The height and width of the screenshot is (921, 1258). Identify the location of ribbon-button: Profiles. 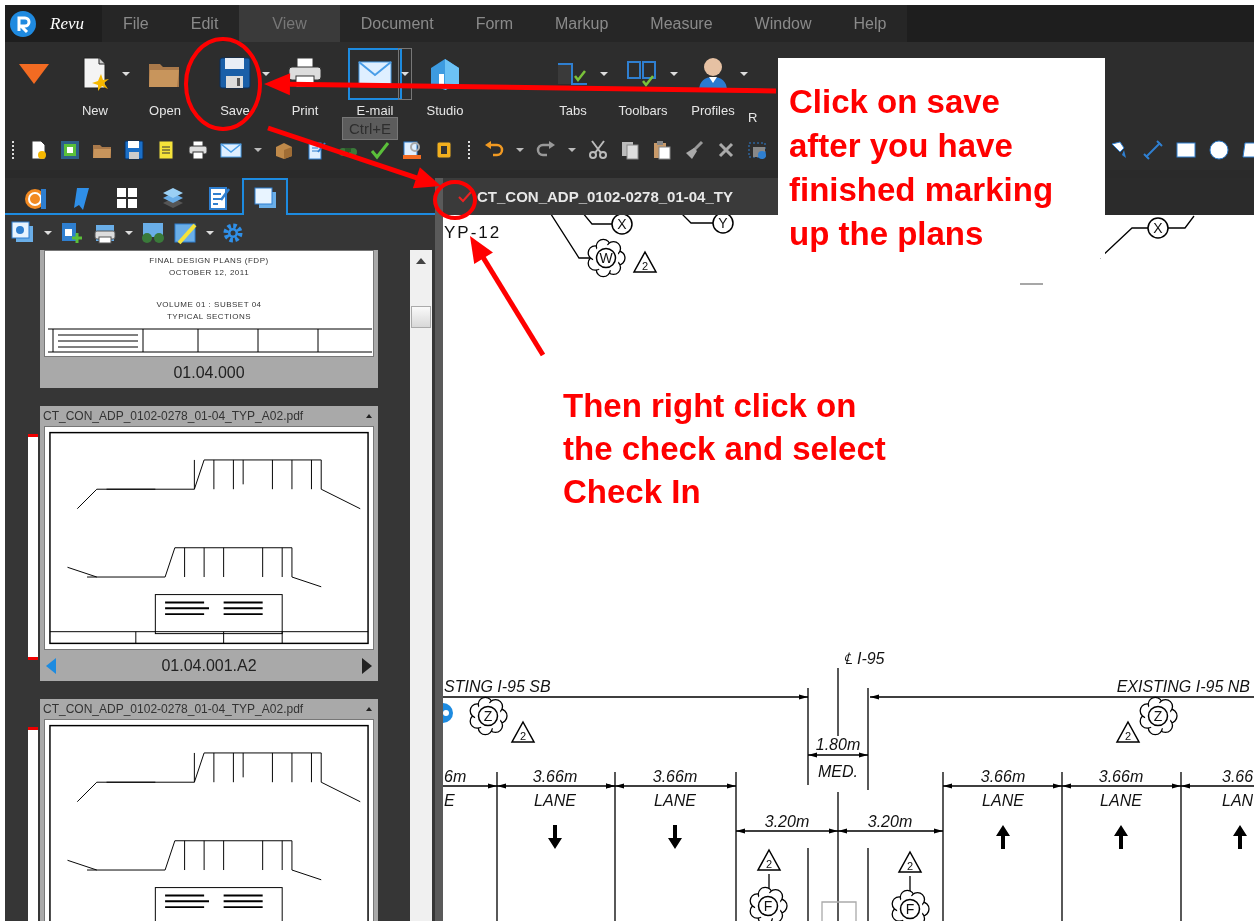
(713, 86).